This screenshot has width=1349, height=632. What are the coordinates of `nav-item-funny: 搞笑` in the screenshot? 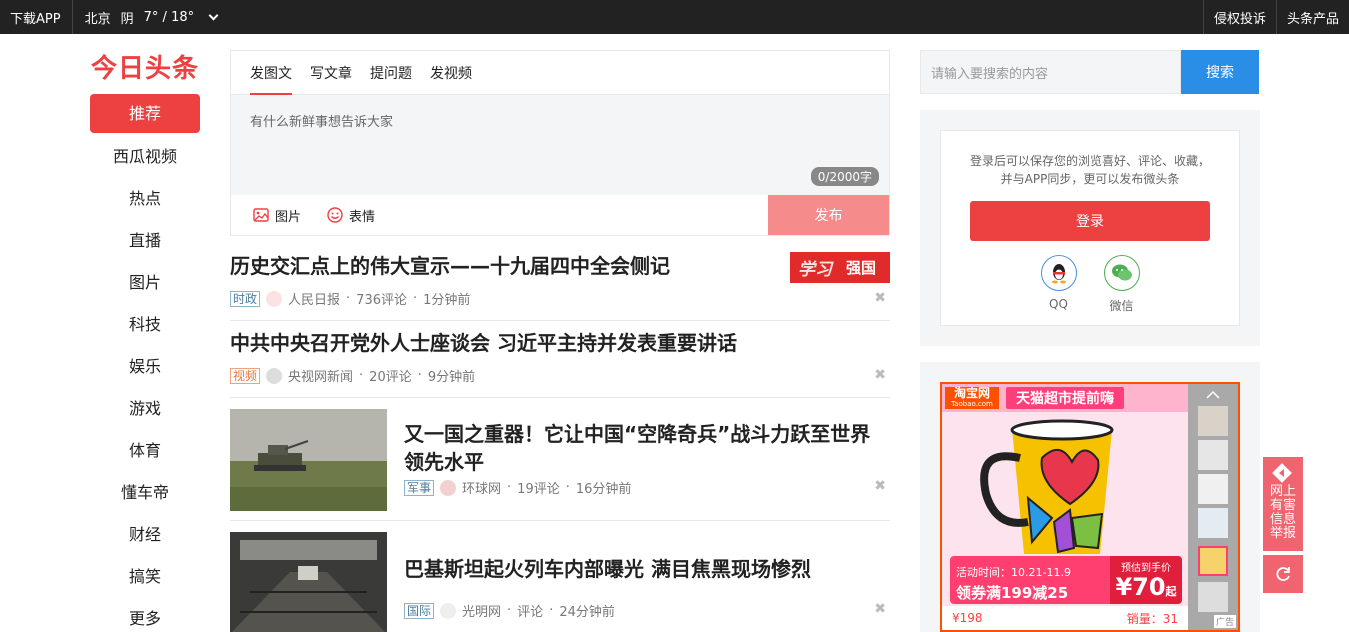 It's located at (145, 577).